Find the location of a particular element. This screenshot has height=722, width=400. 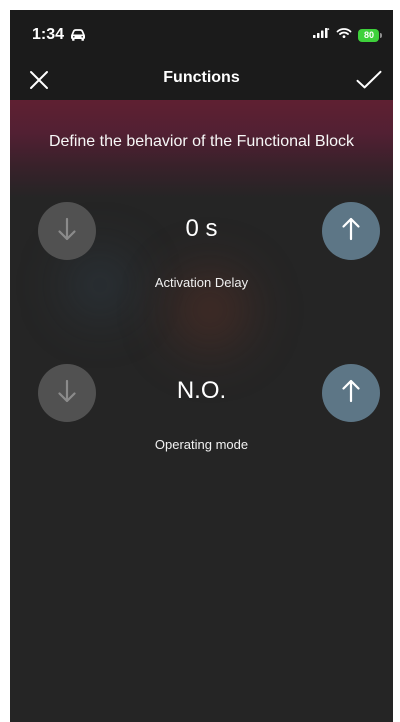

battery-level: 80 is located at coordinates (368, 35).